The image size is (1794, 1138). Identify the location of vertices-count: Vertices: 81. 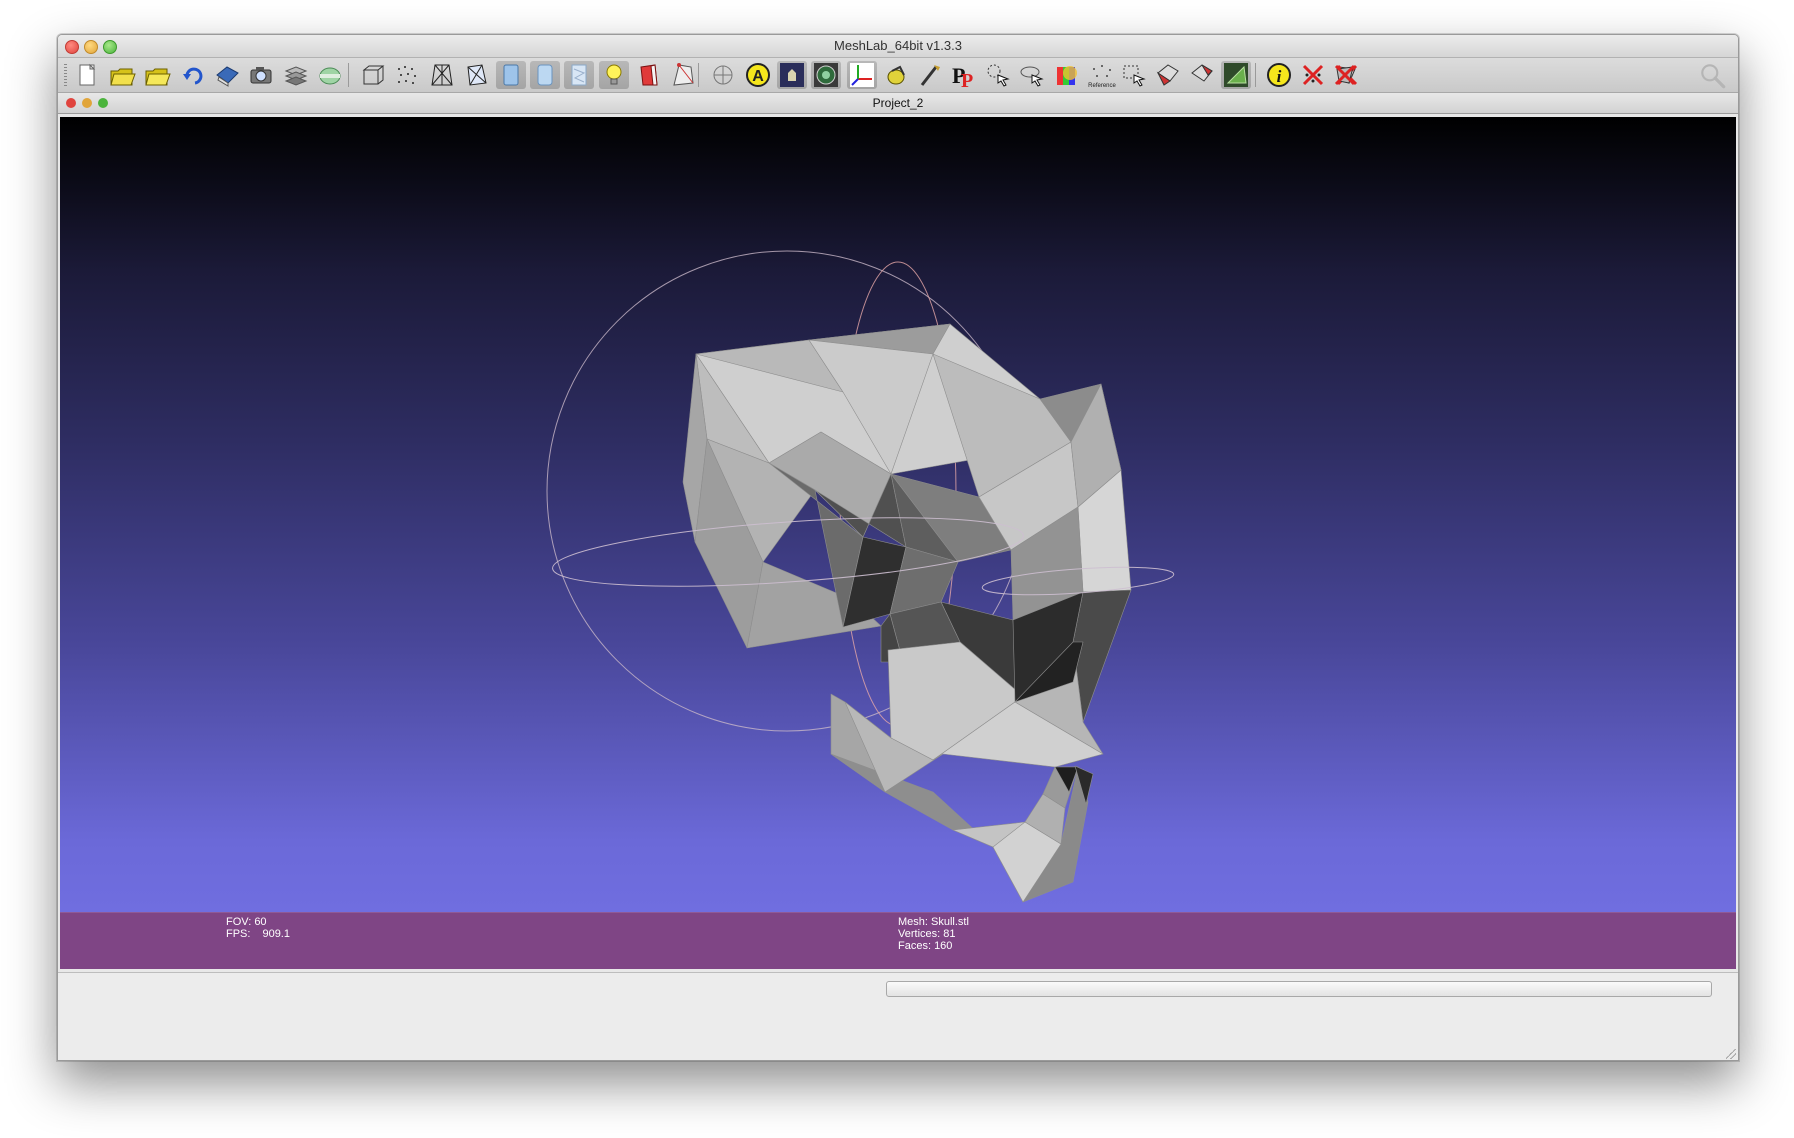
(927, 934).